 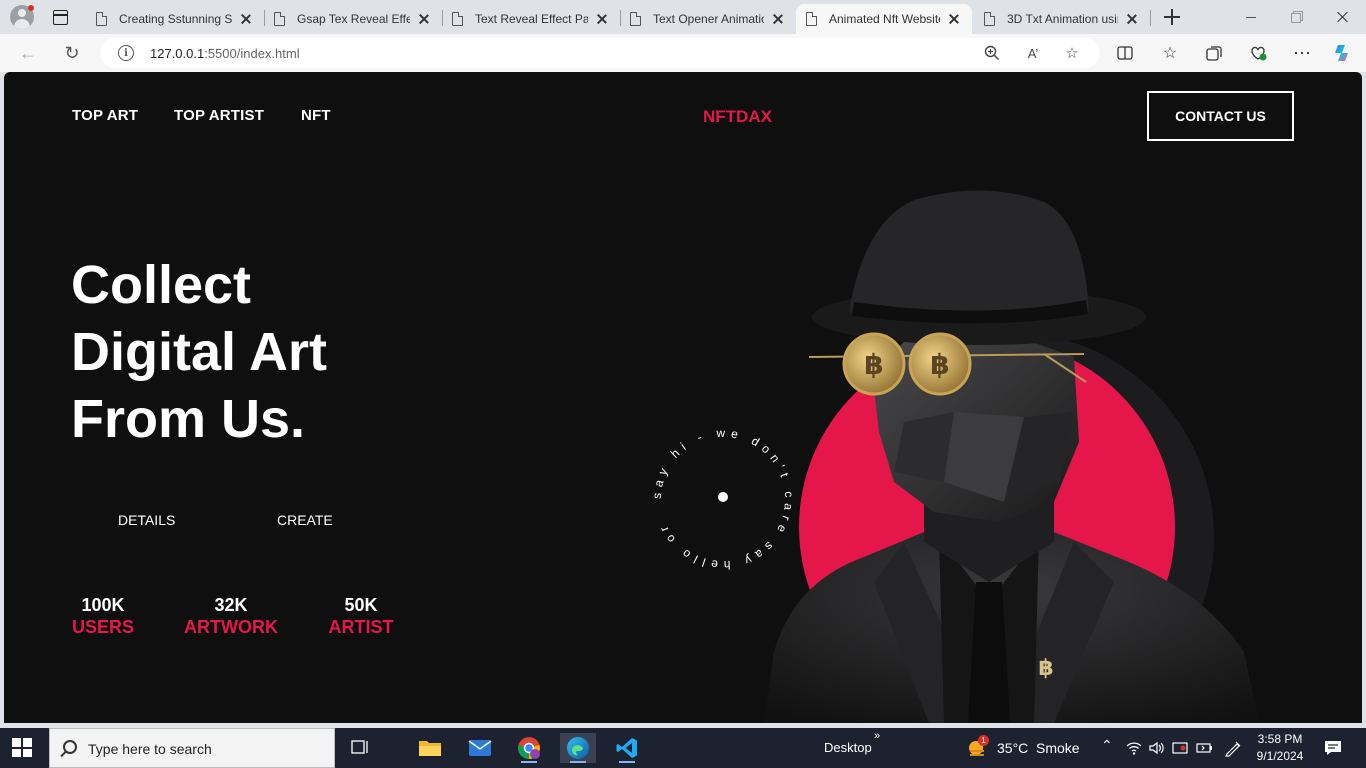 What do you see at coordinates (252, 53) in the screenshot?
I see `url-path: :5500/index.html` at bounding box center [252, 53].